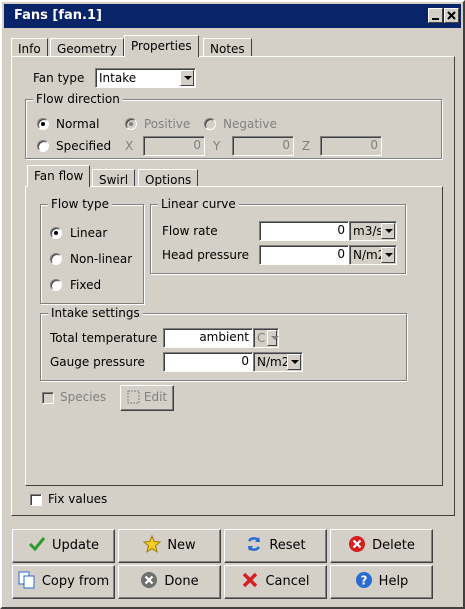 This screenshot has height=609, width=465. I want to click on y-label: Y, so click(217, 146).